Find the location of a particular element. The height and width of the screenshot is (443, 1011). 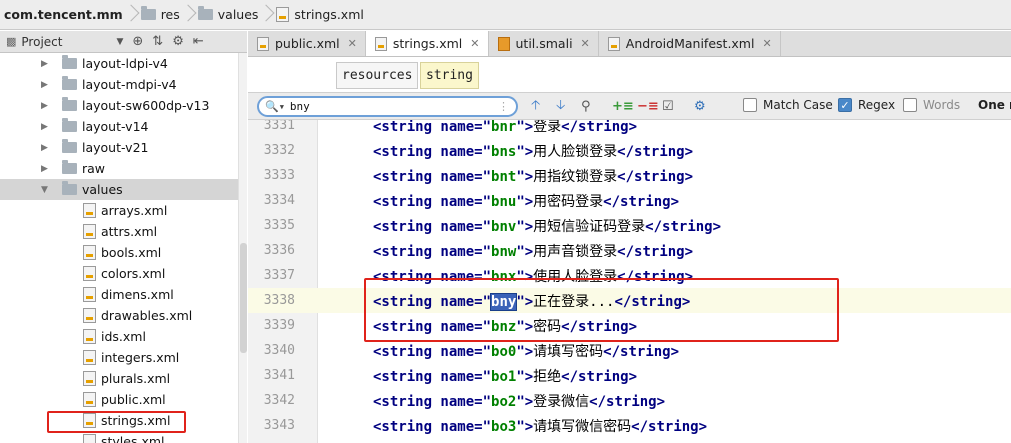

code-line: 3332 <string name="bns">用人脸锁登录</string> is located at coordinates (629, 150).